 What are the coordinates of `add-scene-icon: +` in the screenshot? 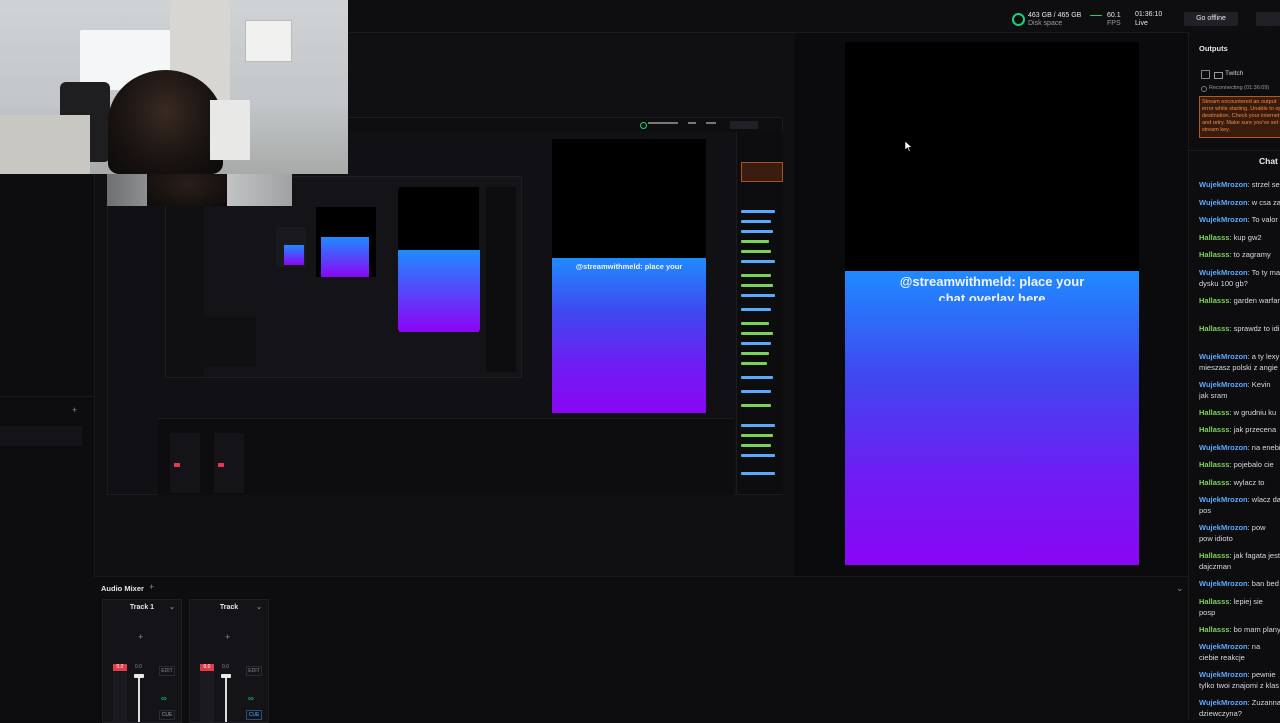 It's located at (74, 410).